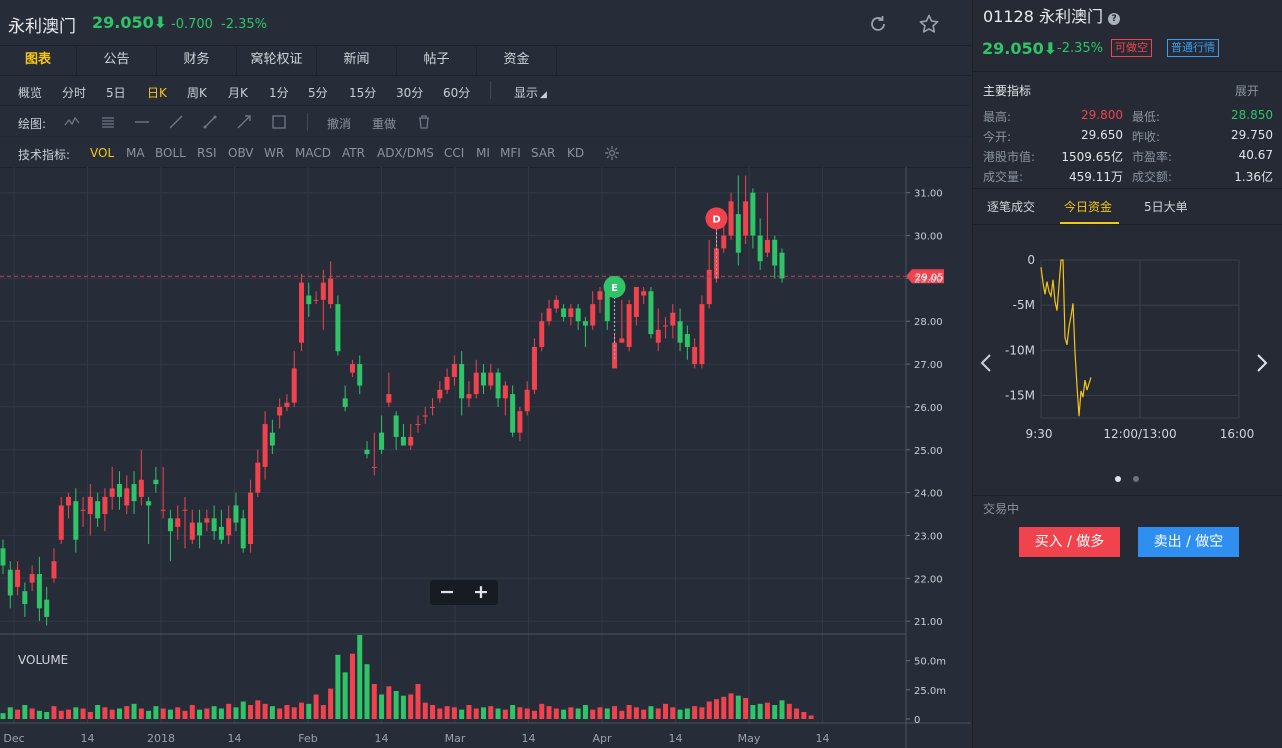 The height and width of the screenshot is (748, 1282). What do you see at coordinates (72, 122) in the screenshot?
I see `polyline-tool-icon` at bounding box center [72, 122].